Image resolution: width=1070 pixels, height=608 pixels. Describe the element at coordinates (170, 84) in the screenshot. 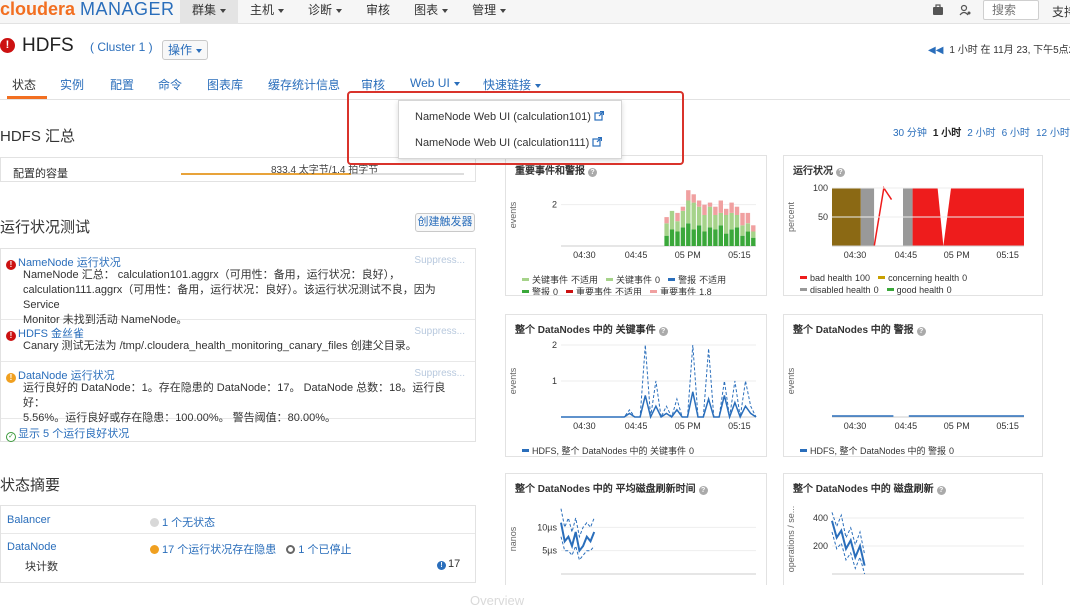

I see `tab-item: 命令` at that location.